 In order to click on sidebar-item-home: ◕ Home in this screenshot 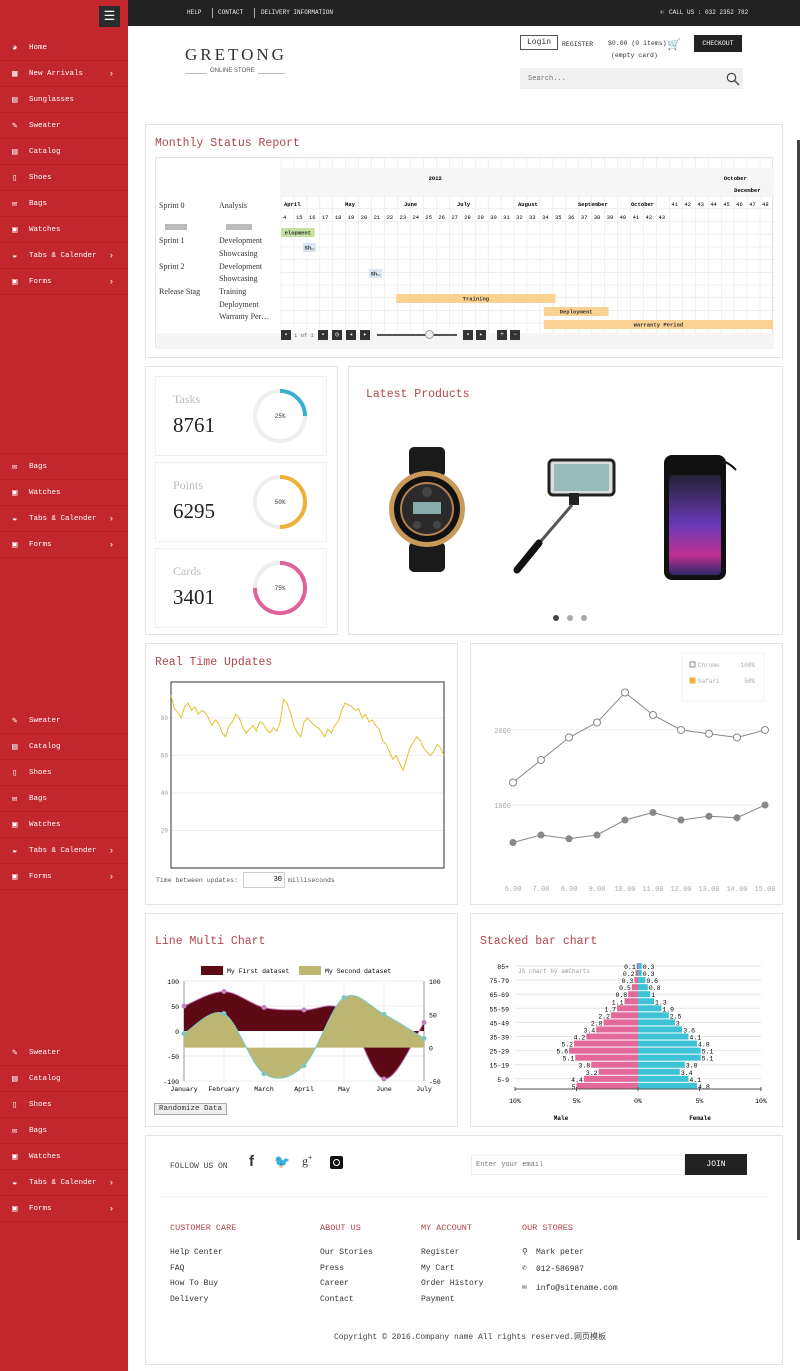, I will do `click(64, 48)`.